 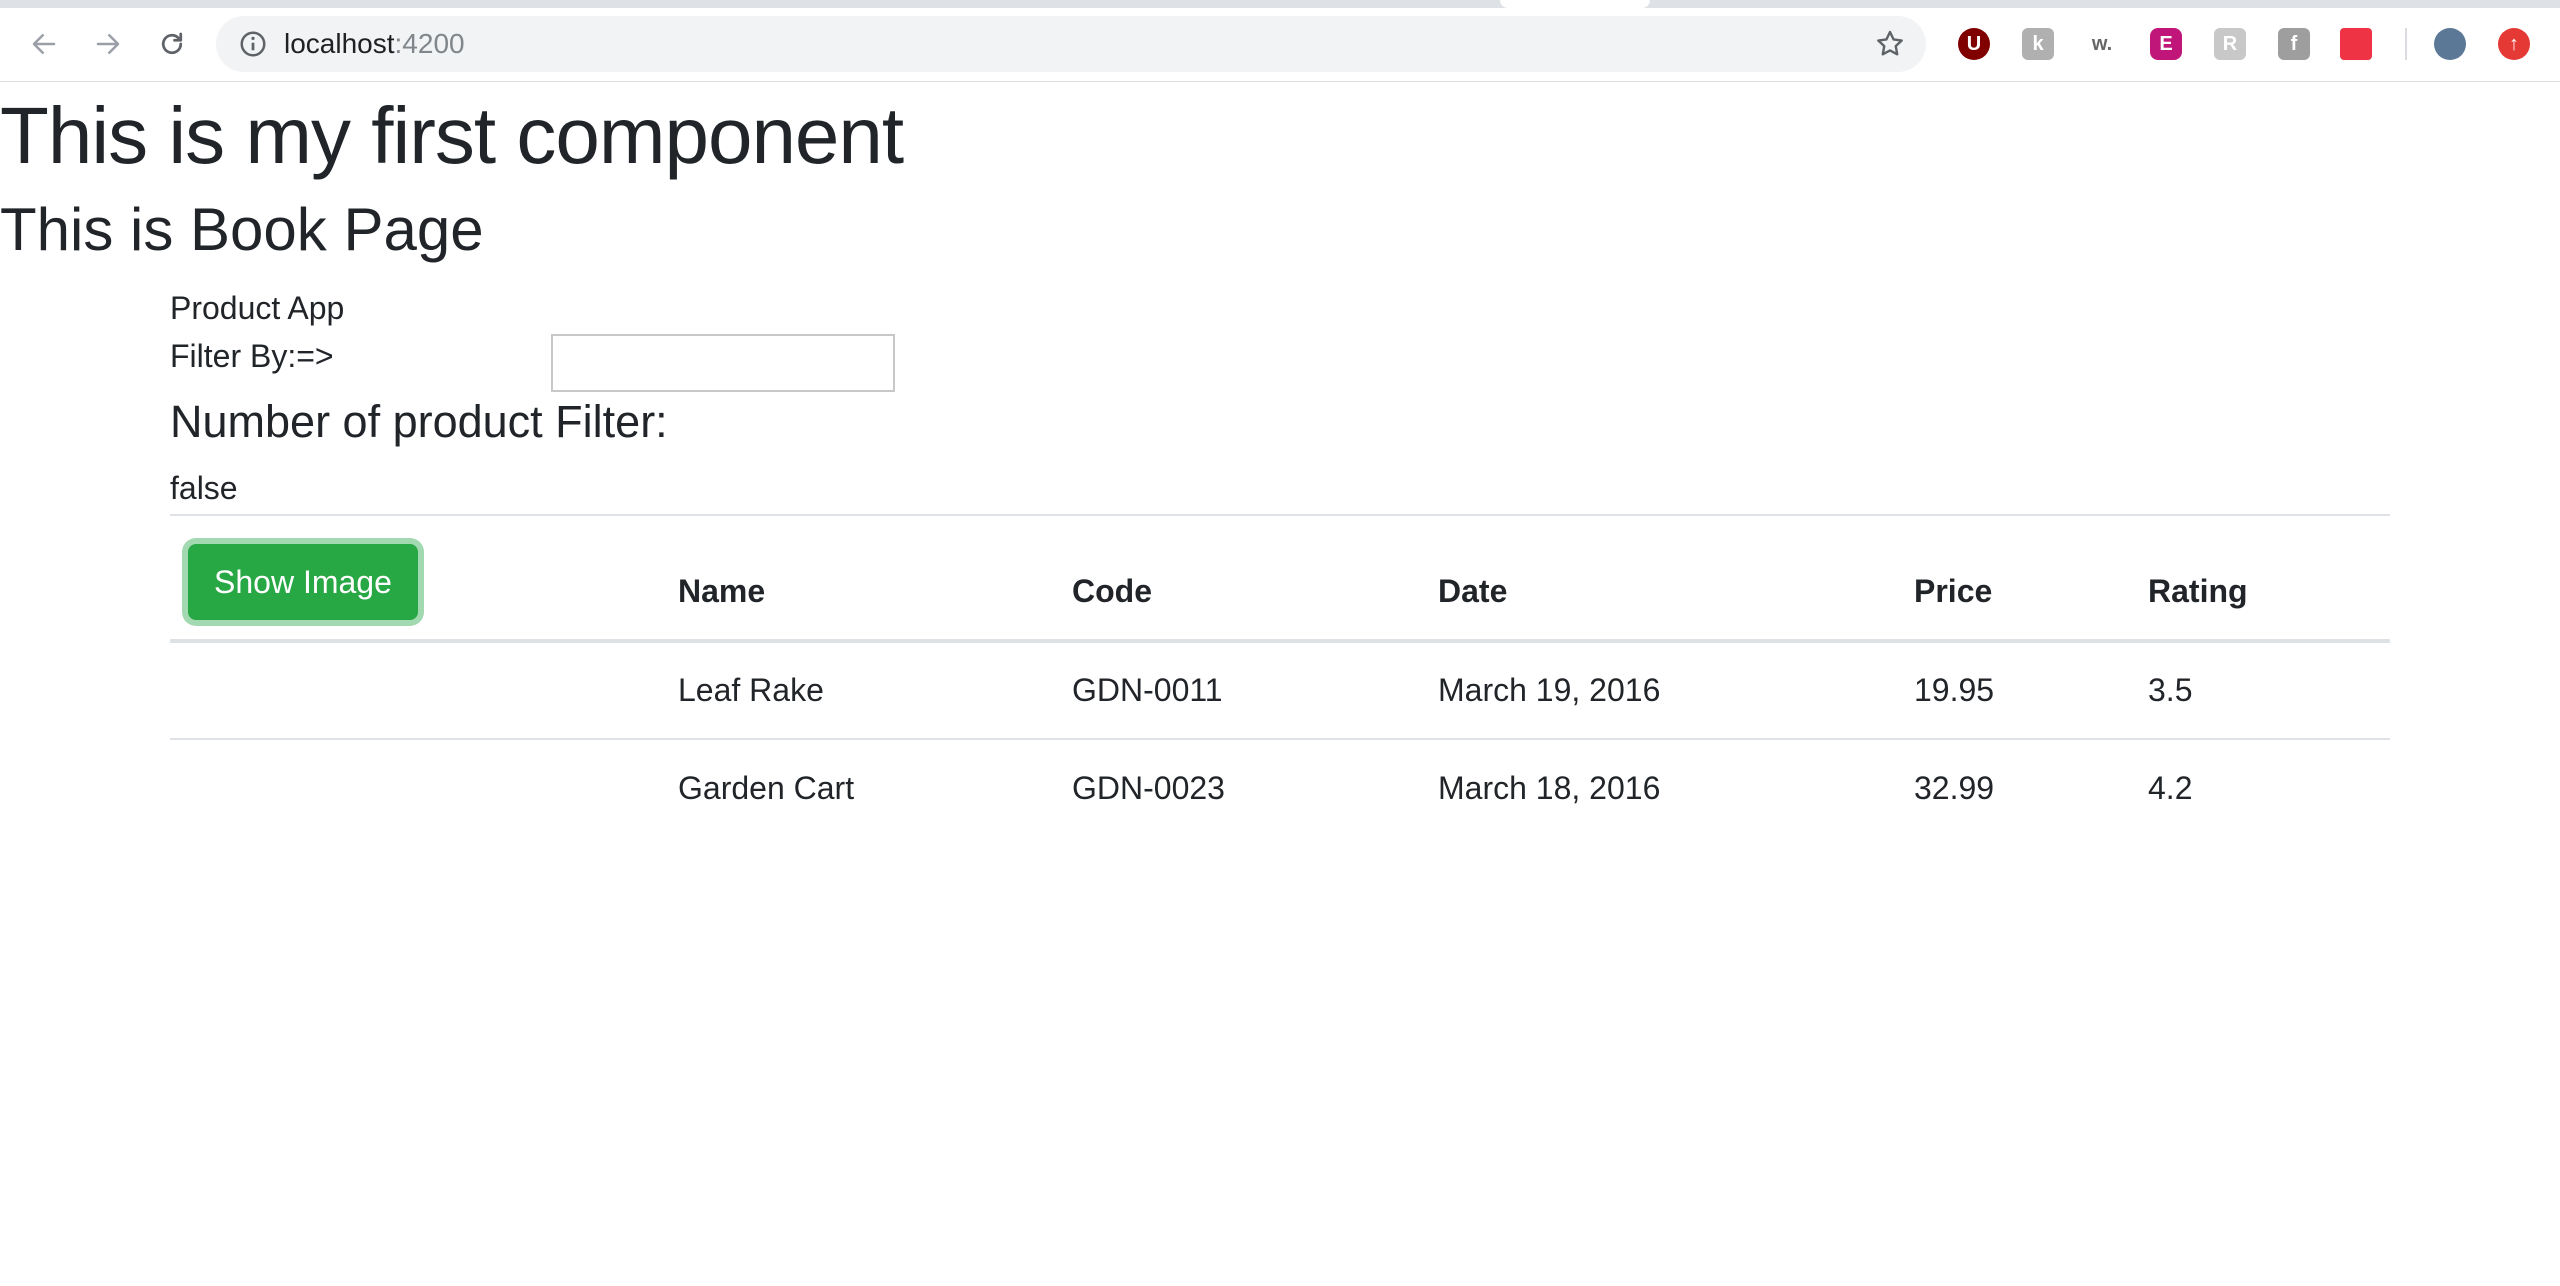 I want to click on w-extension-icon: w., so click(x=2102, y=44).